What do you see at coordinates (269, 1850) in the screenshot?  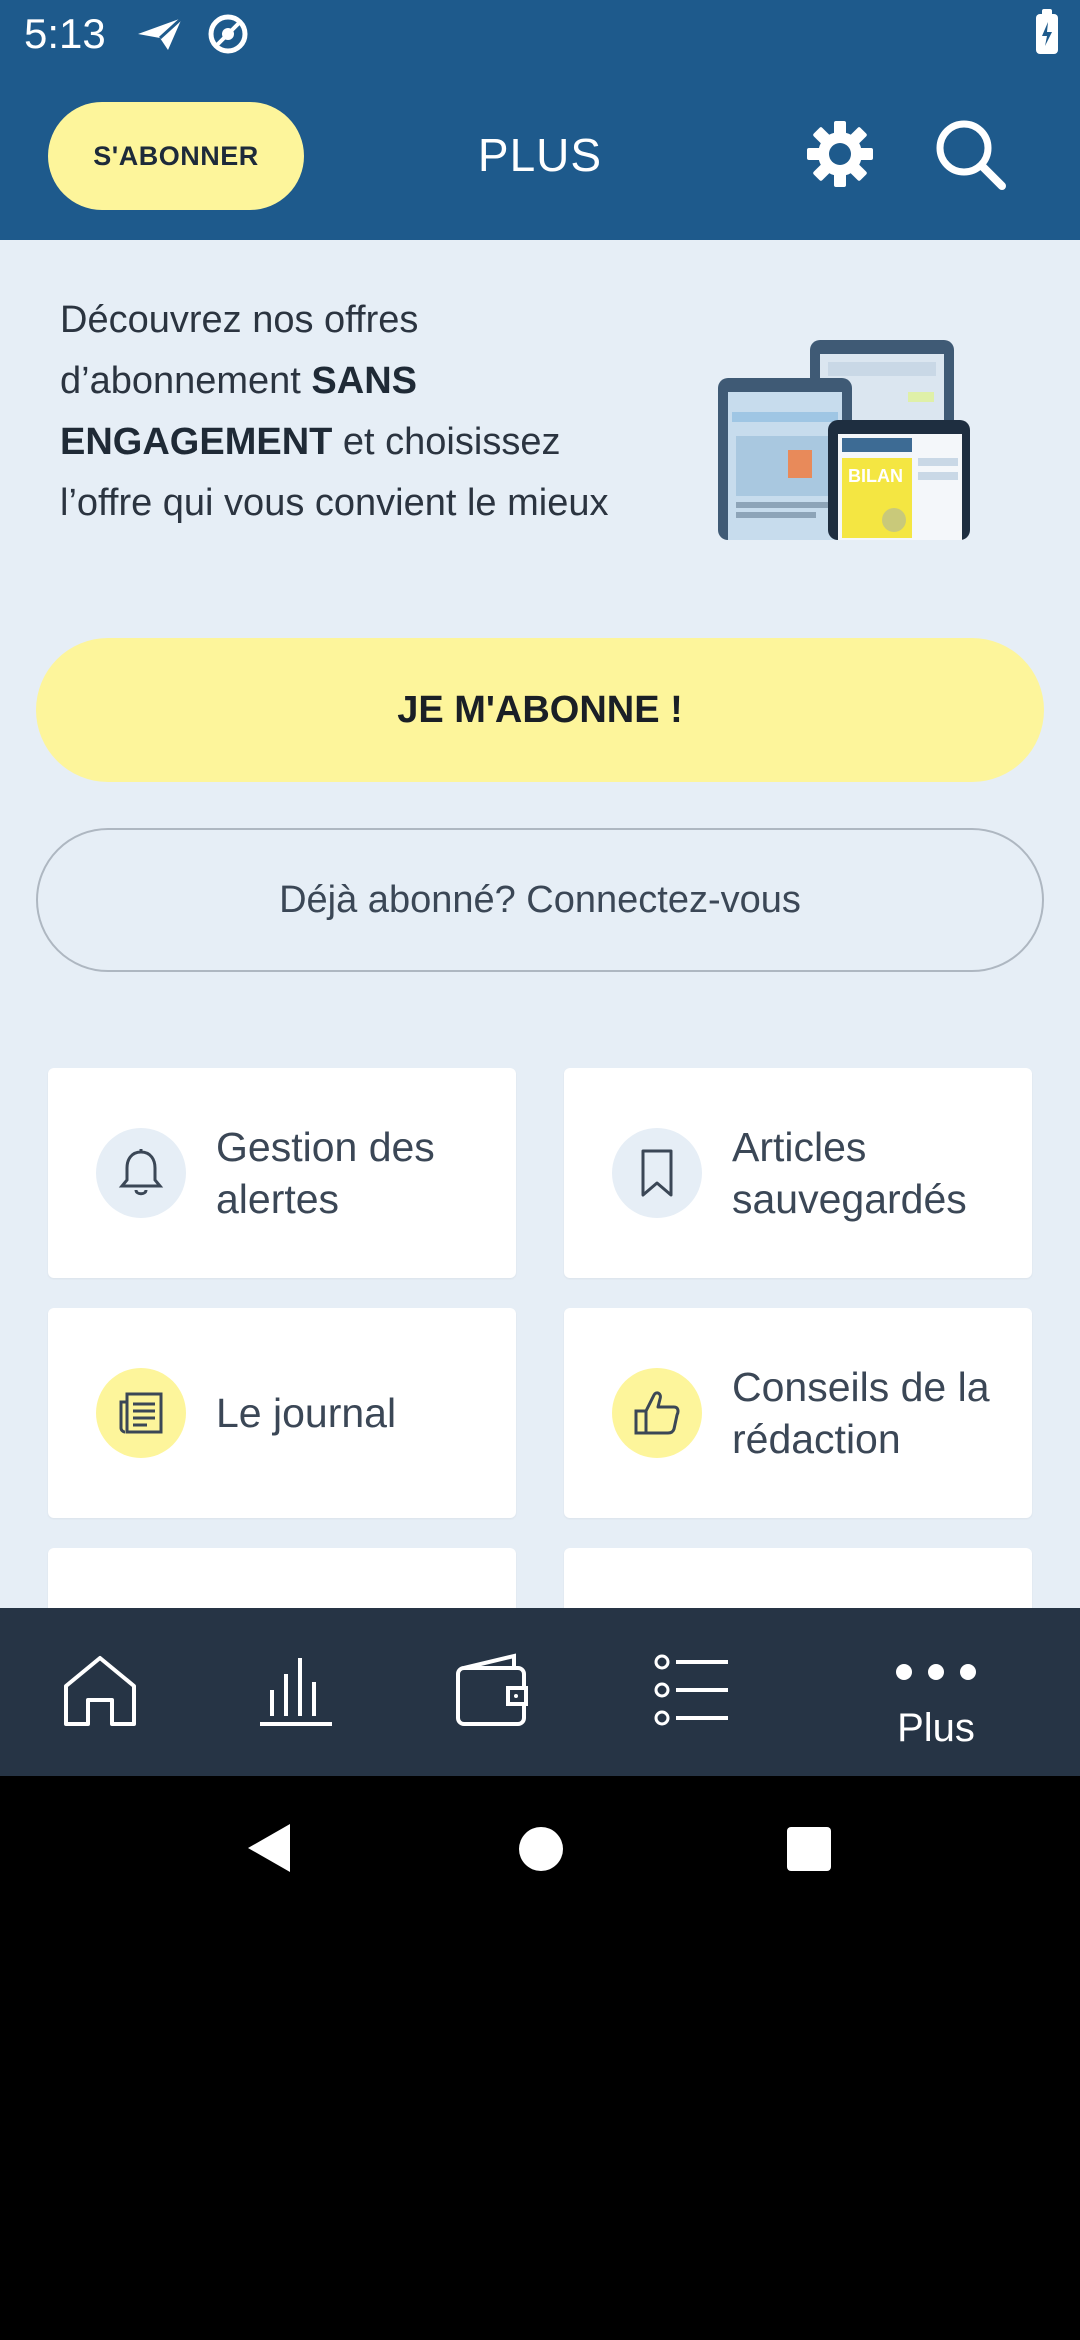 I see `back-icon` at bounding box center [269, 1850].